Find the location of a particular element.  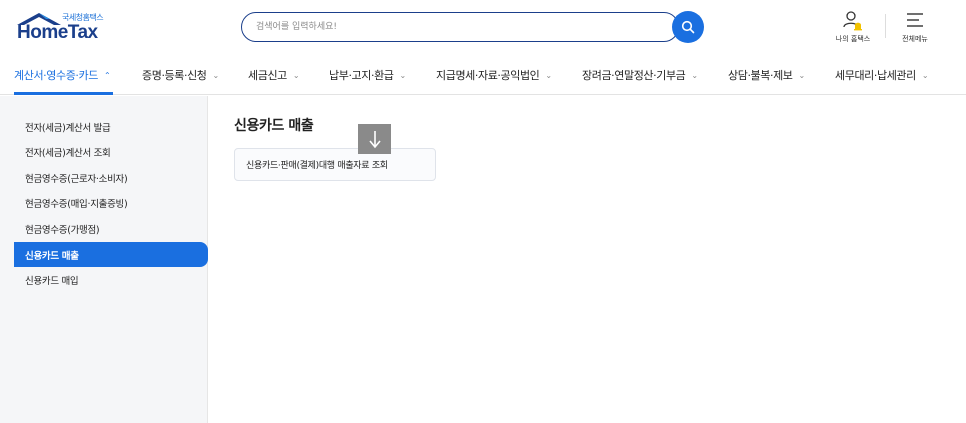

nav-item-label: 장려금·연말정산·기부금 is located at coordinates (634, 75).